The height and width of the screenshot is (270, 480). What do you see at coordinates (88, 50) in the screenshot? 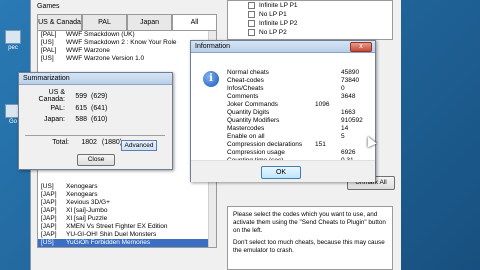
I see `game-title: WWF Warzone` at bounding box center [88, 50].